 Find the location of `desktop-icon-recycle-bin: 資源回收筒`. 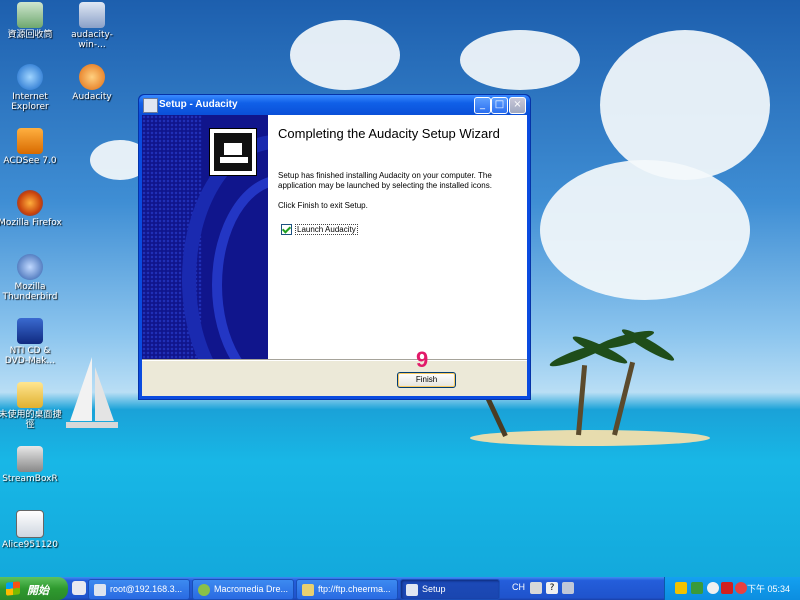

desktop-icon-recycle-bin: 資源回收筒 is located at coordinates (31, 21).